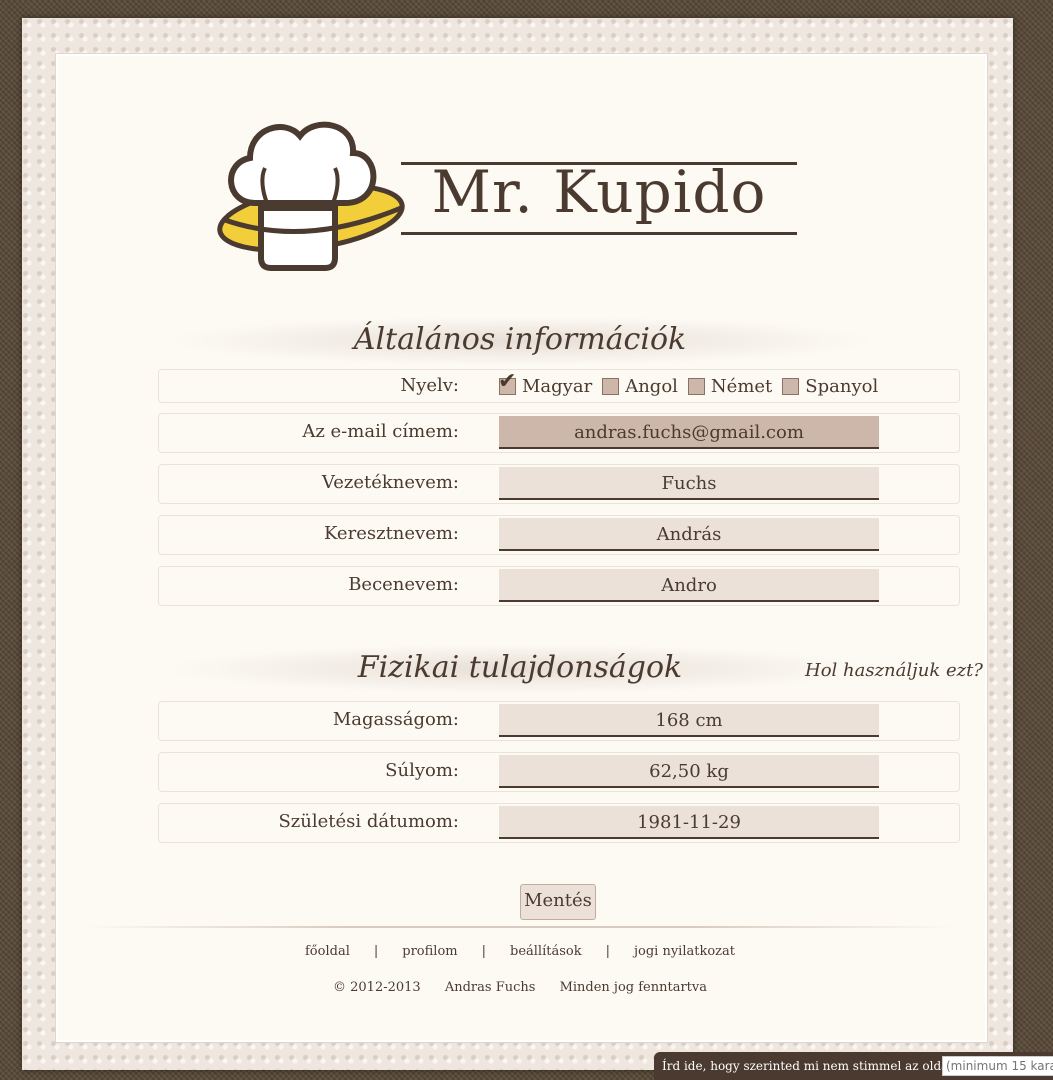  I want to click on lastname-field: Fuchs, so click(689, 483).